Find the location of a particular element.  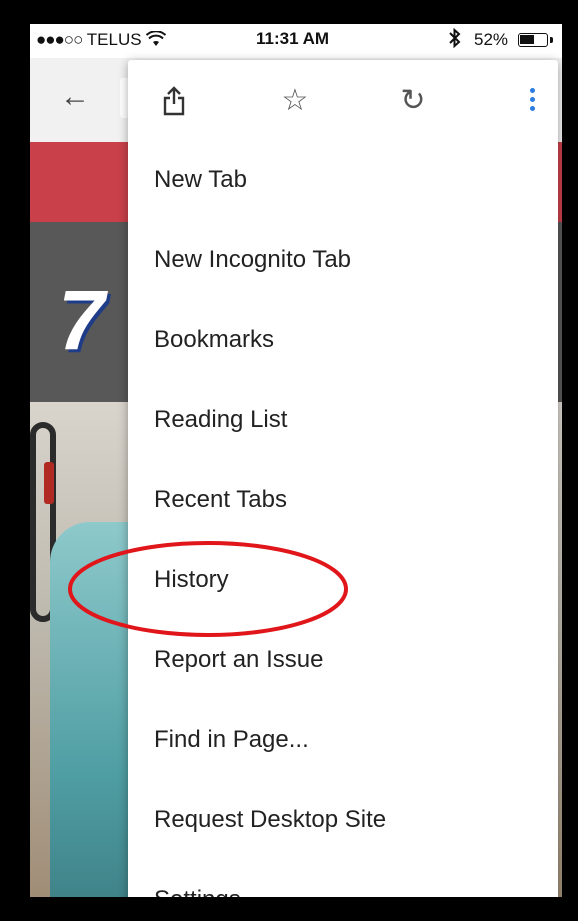

omnibox is located at coordinates (124, 98).